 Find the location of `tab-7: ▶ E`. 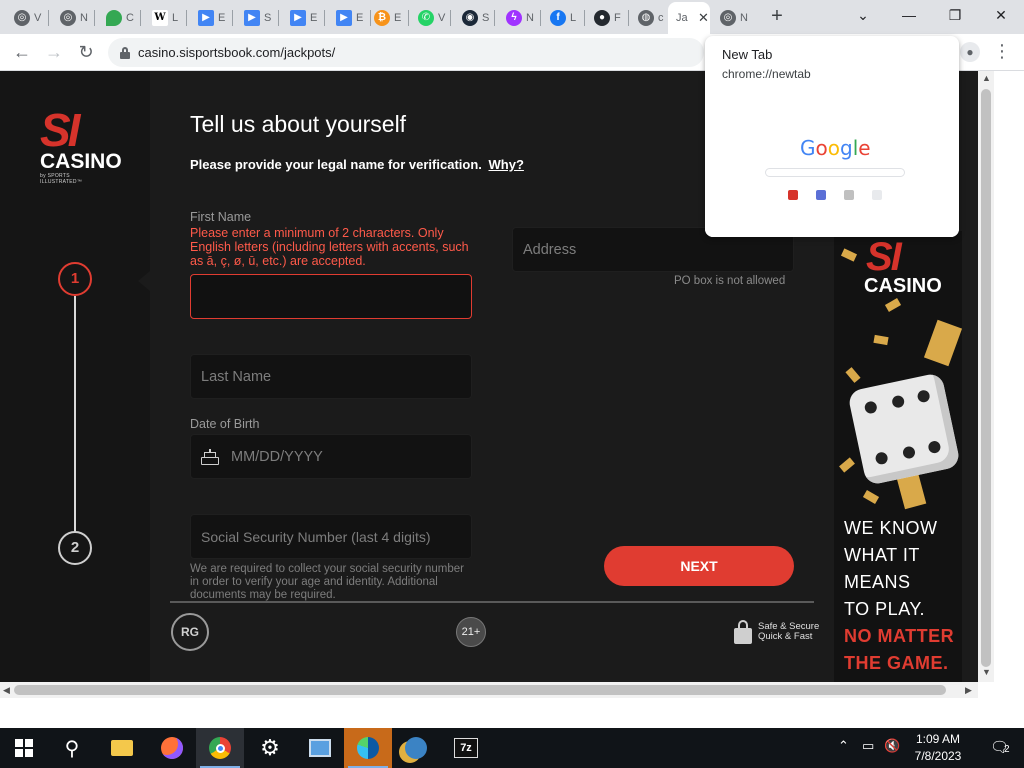

tab-7: ▶ E is located at coordinates (301, 17).